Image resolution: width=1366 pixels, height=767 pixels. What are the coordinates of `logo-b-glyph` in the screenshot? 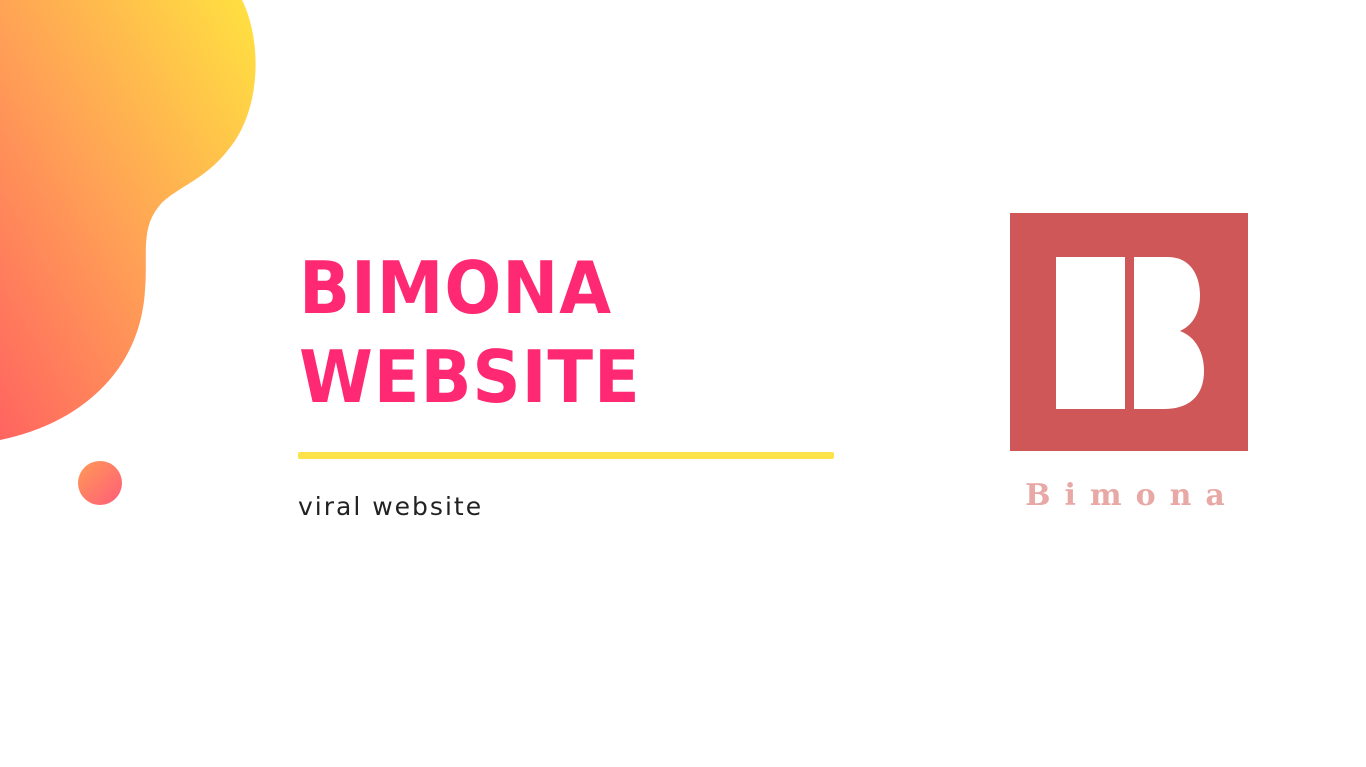 It's located at (1130, 333).